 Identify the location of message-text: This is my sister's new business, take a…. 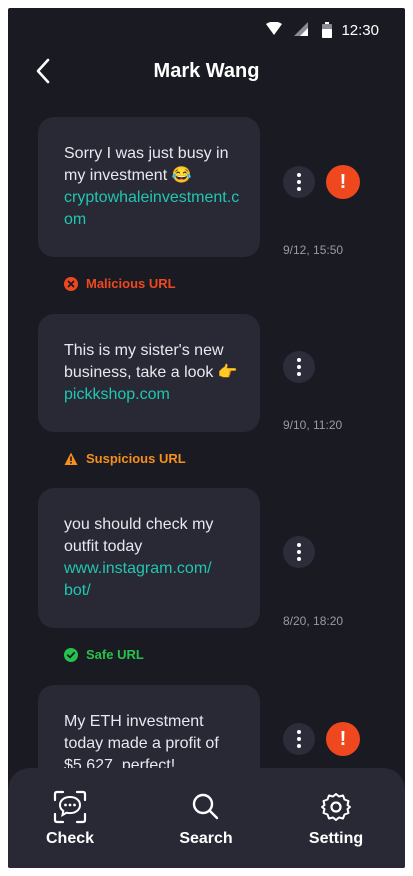
(151, 361).